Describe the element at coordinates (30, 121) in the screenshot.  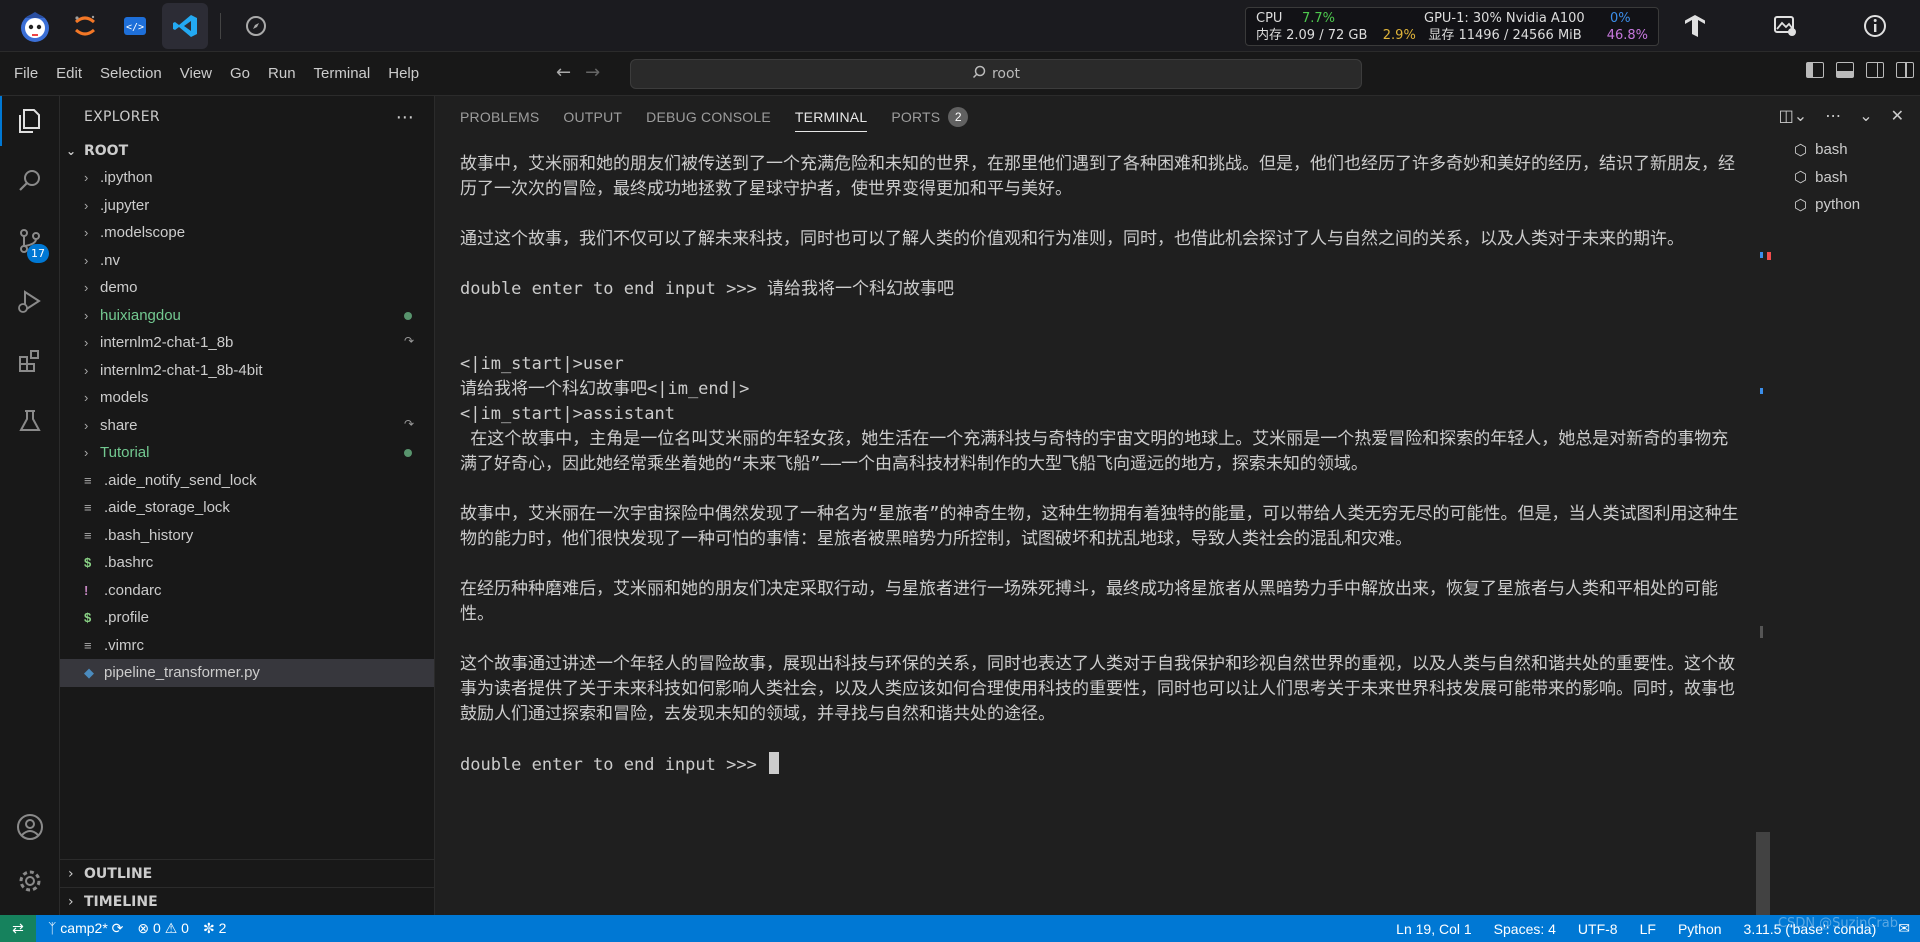
I see `explorer-icon` at that location.